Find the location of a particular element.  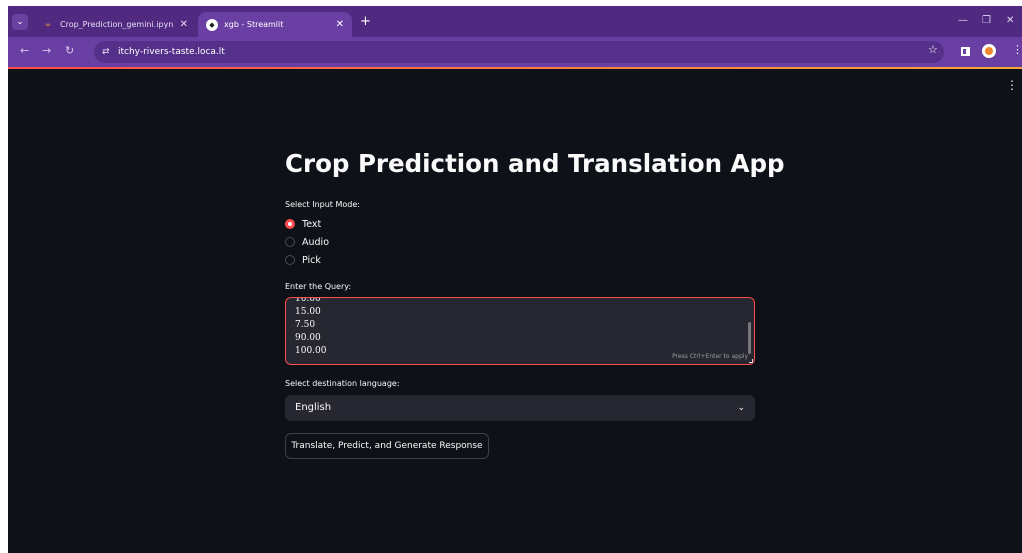

browser-menu-icon: ⋮ is located at coordinates (1017, 50).